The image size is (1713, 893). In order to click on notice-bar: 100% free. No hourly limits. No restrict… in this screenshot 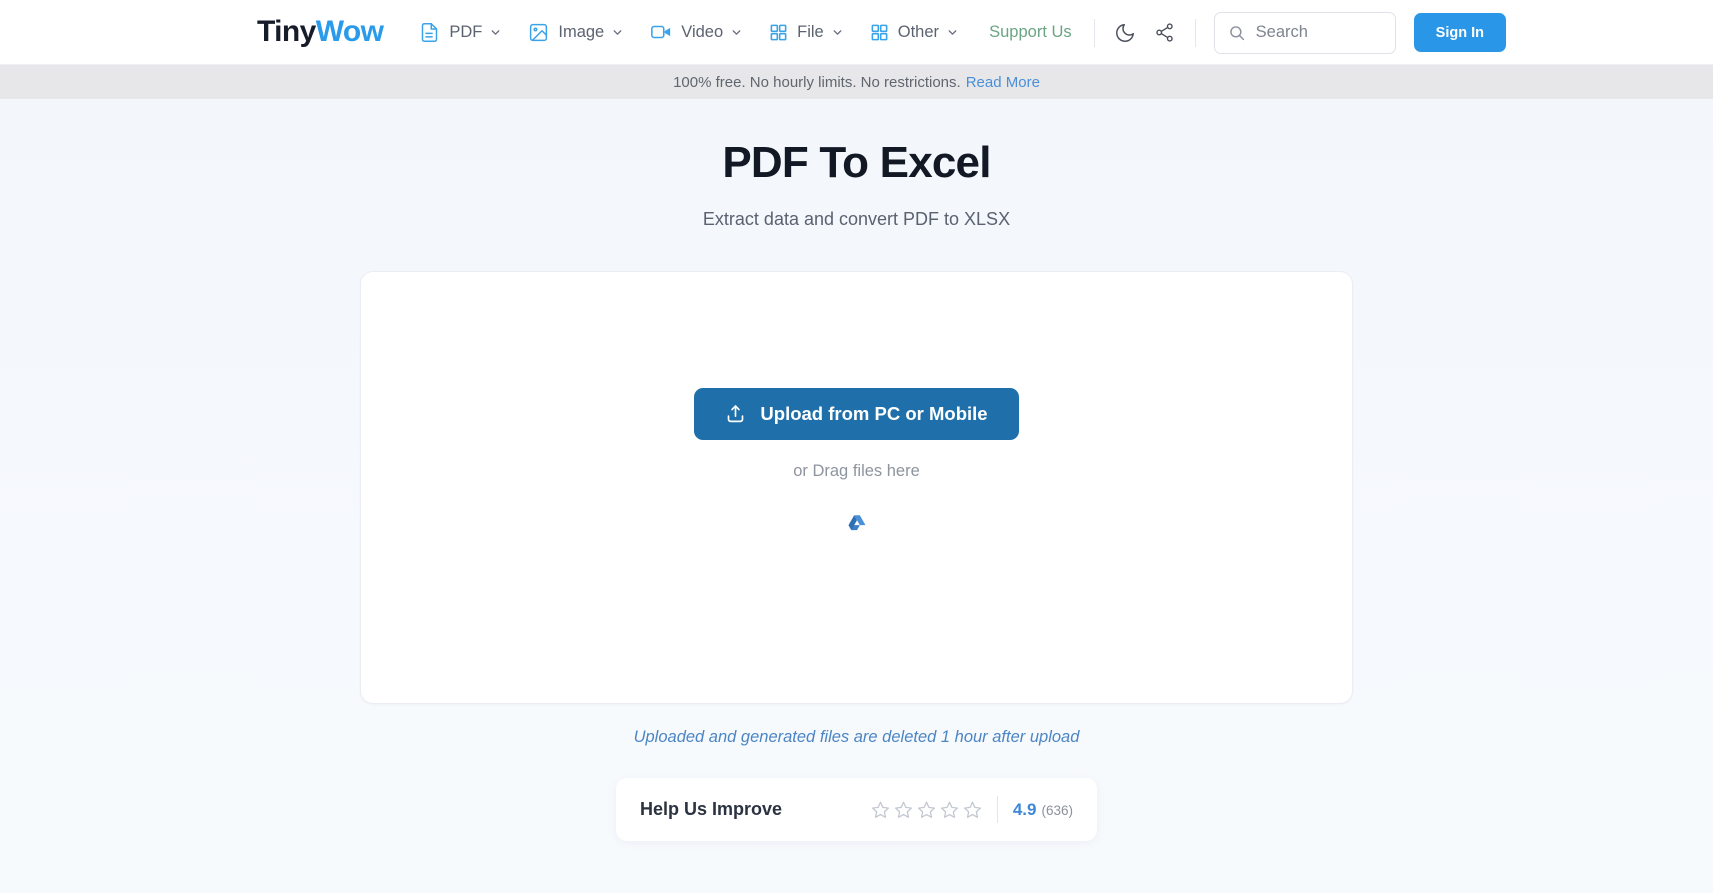, I will do `click(856, 82)`.